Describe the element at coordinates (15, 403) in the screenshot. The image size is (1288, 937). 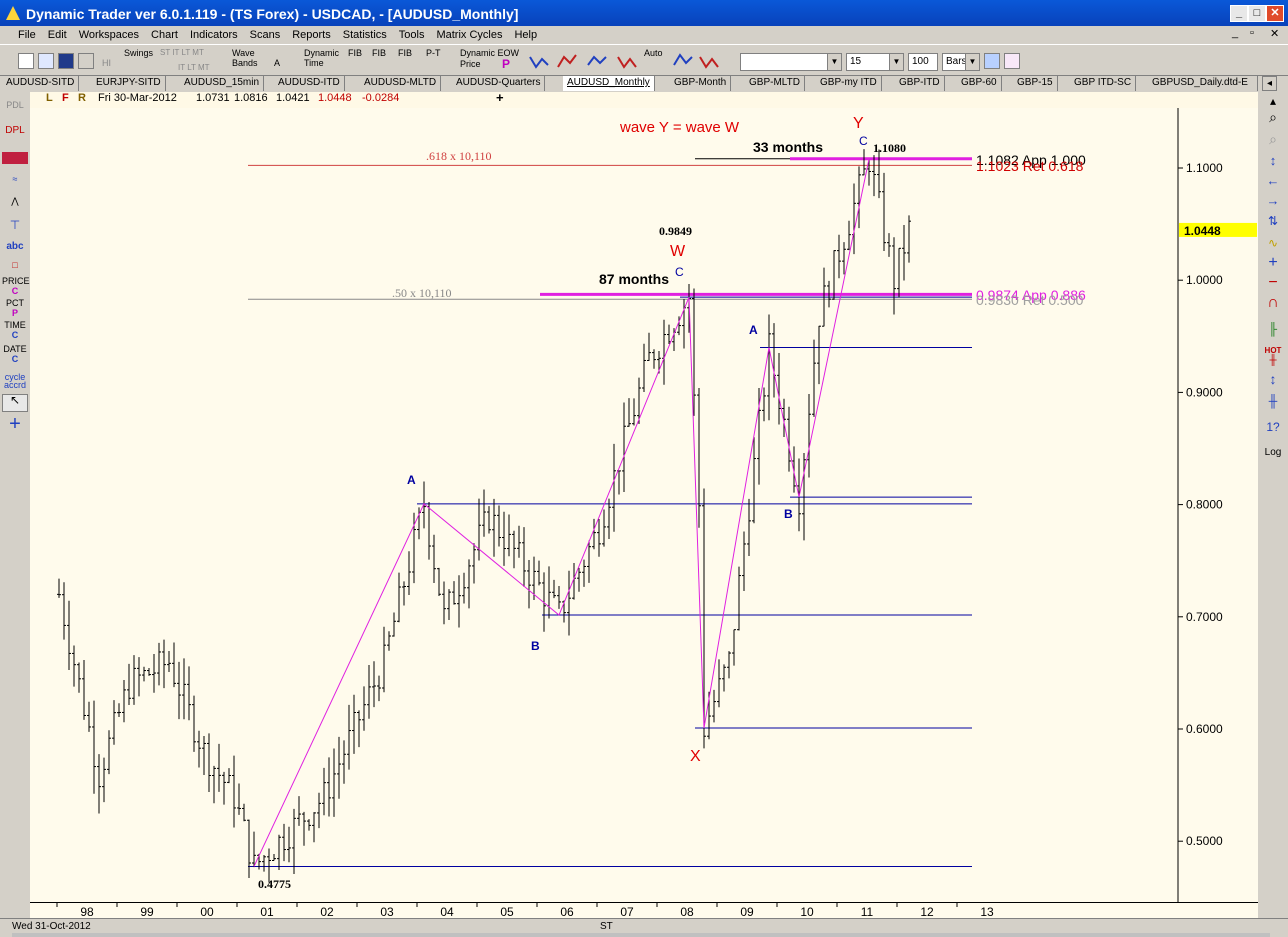
I see `pointer-icon: ↖` at that location.